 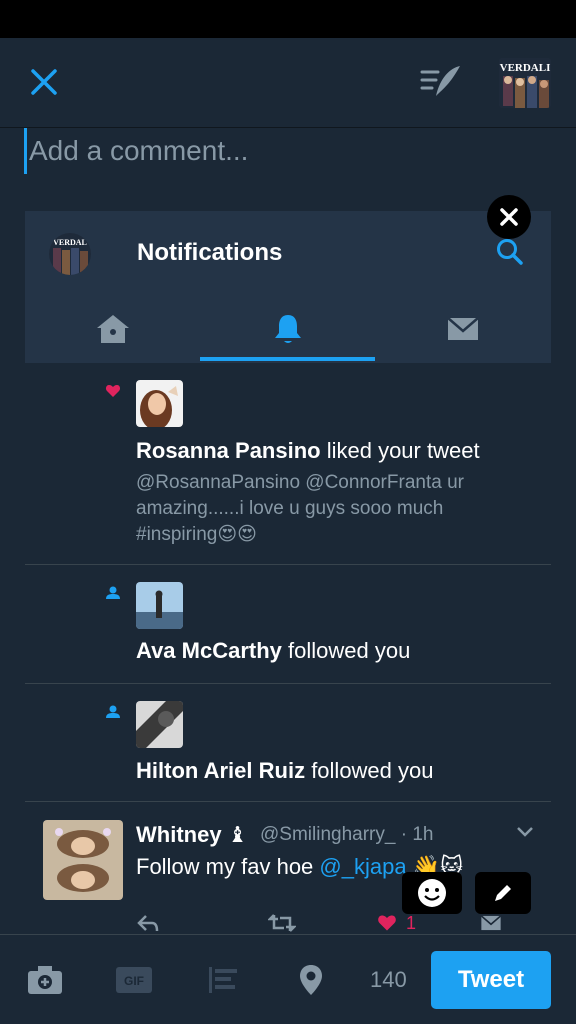 I want to click on account-avatar-text: VERDALI, so click(x=525, y=68).